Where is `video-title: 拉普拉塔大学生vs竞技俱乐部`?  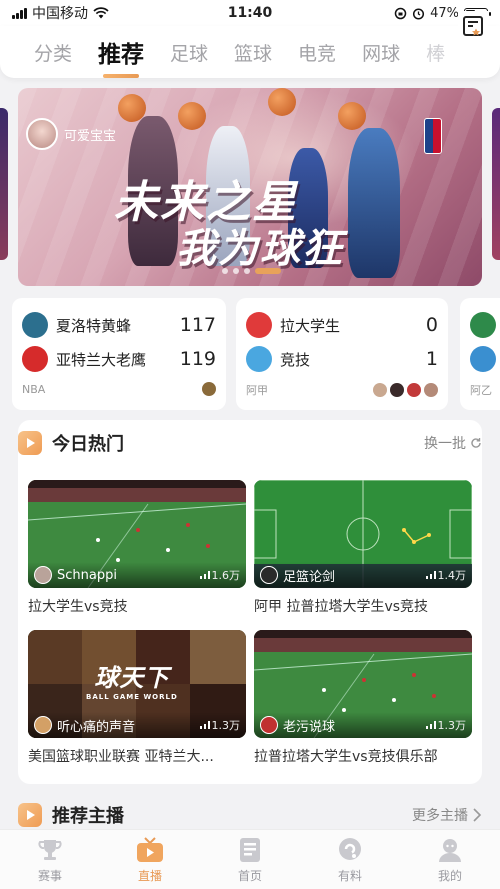 video-title: 拉普拉塔大学生vs竞技俱乐部 is located at coordinates (363, 756).